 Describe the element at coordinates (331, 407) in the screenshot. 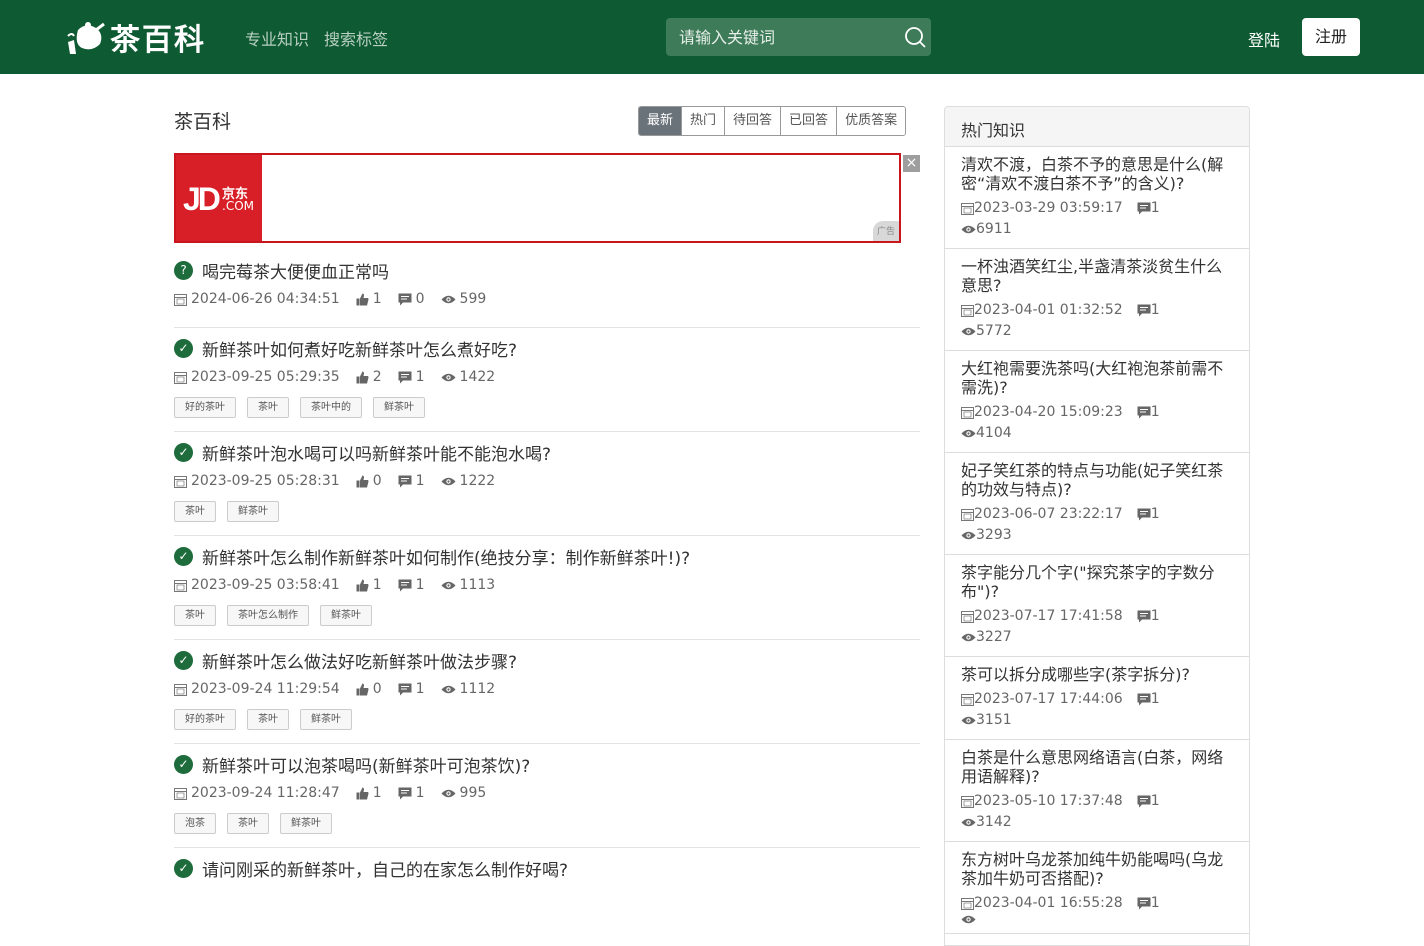

I see `tag-chip: 茶叶中的` at that location.